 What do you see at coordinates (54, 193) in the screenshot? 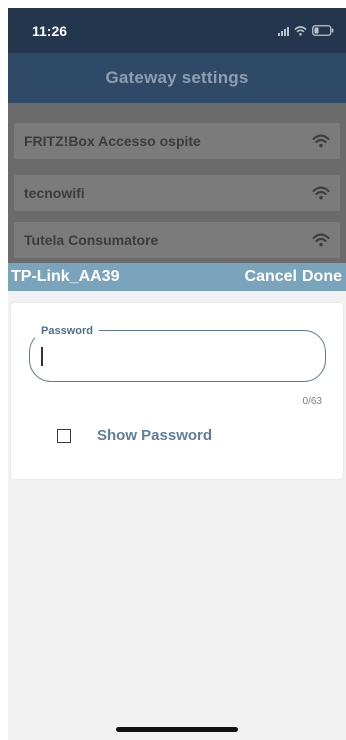
I see `network-name: tecnowifi` at bounding box center [54, 193].